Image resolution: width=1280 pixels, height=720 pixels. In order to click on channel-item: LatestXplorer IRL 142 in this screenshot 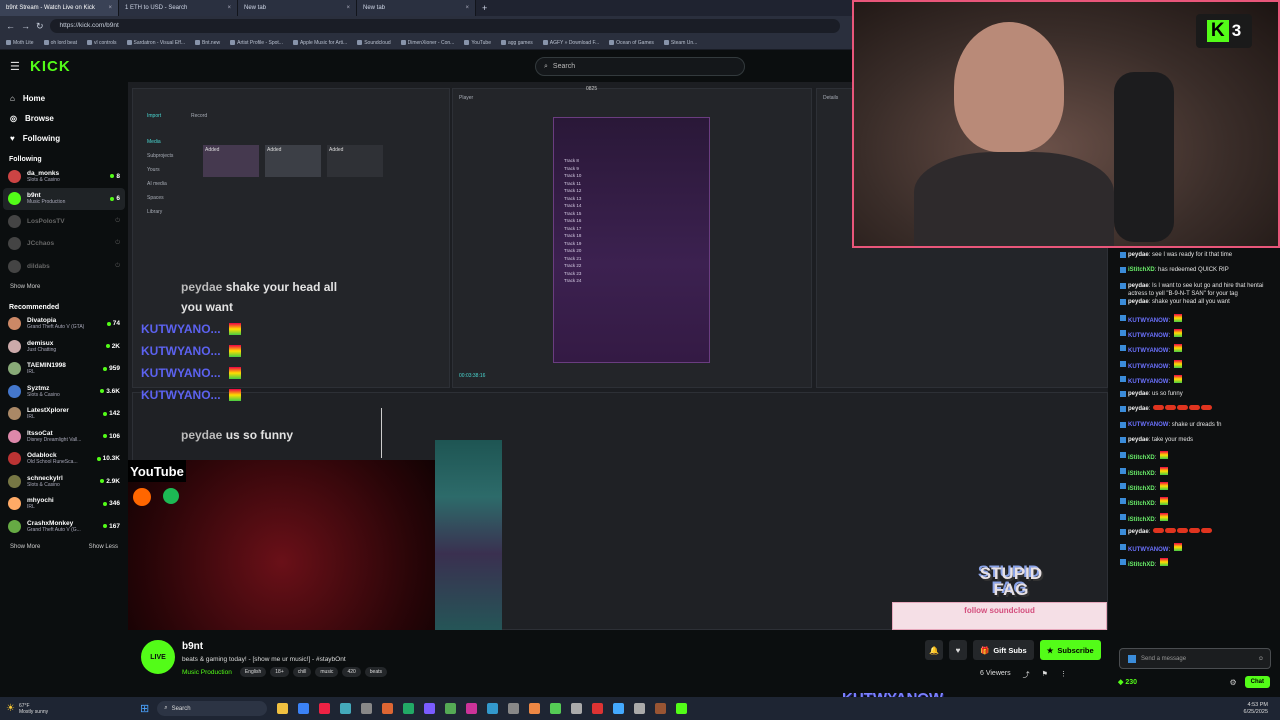, I will do `click(64, 414)`.